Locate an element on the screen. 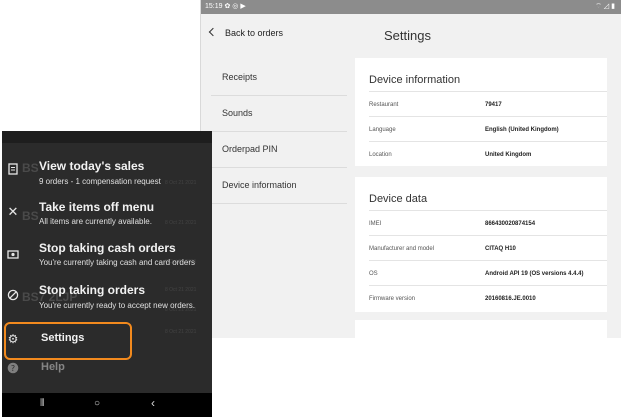  row-value: 20160816.JE.0010 is located at coordinates (510, 299).